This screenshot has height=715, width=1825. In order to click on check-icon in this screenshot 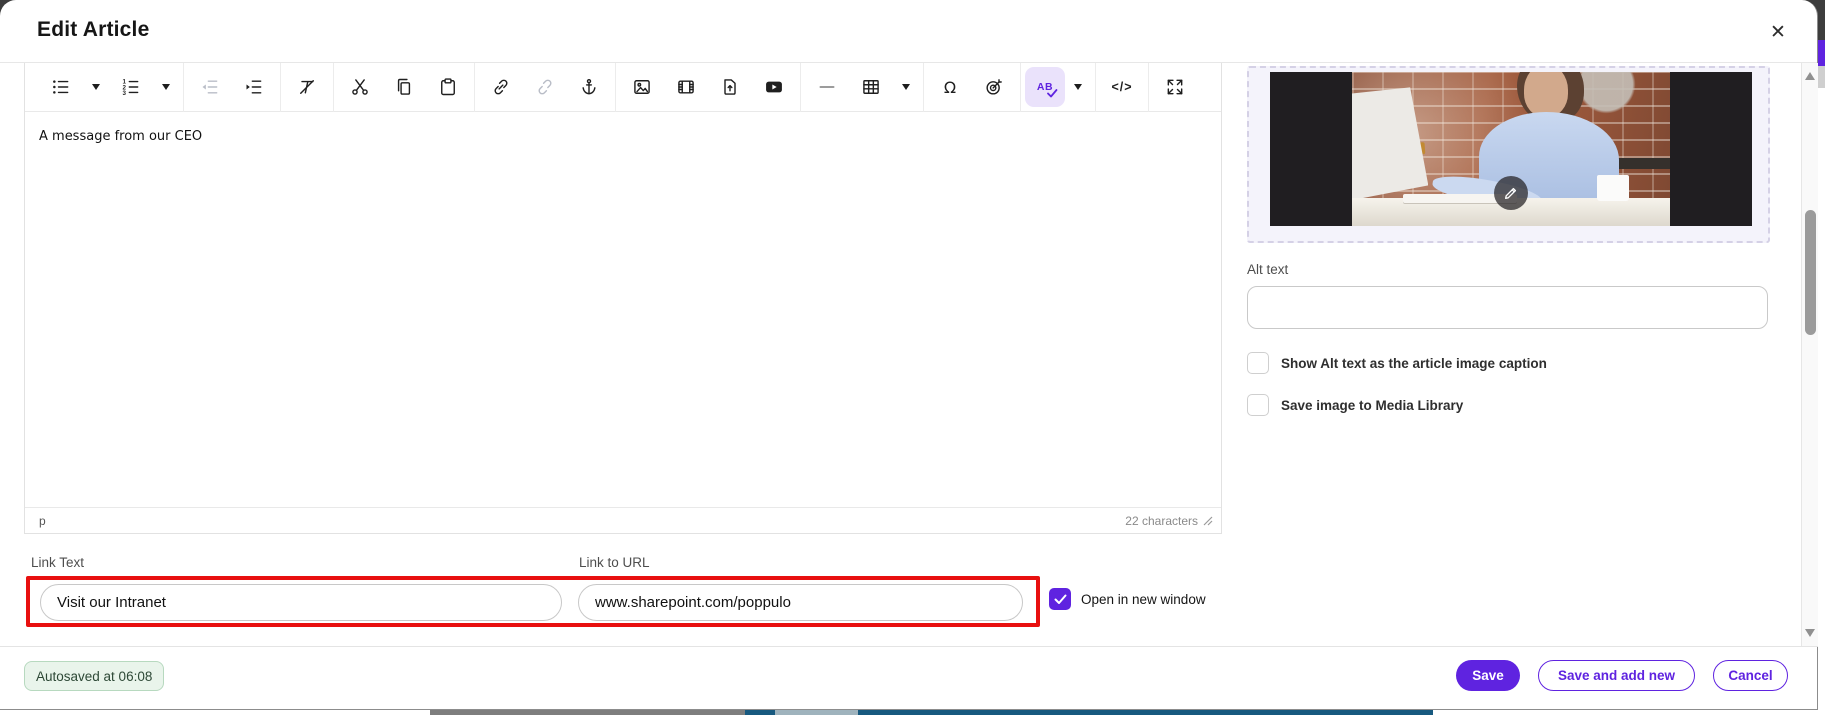, I will do `click(1060, 599)`.